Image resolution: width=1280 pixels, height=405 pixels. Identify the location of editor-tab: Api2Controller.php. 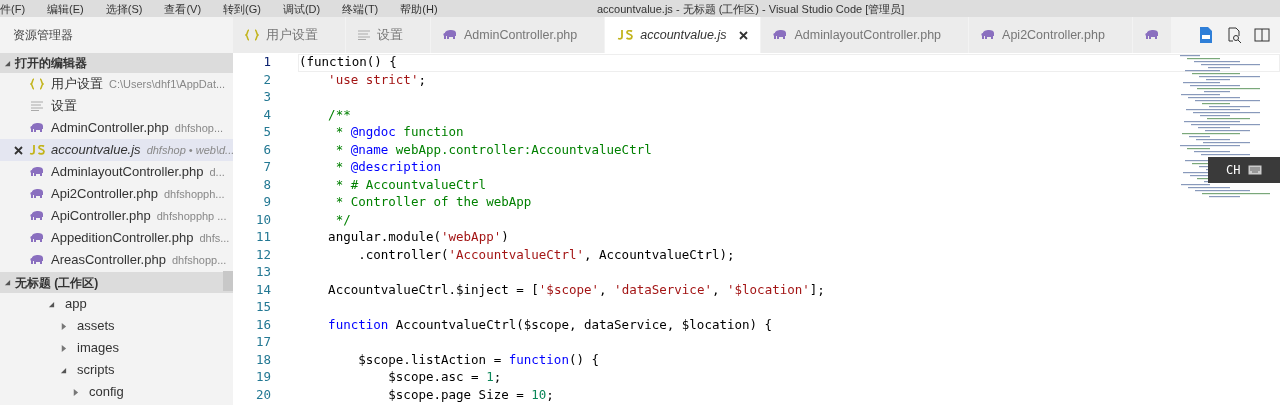
(1051, 35).